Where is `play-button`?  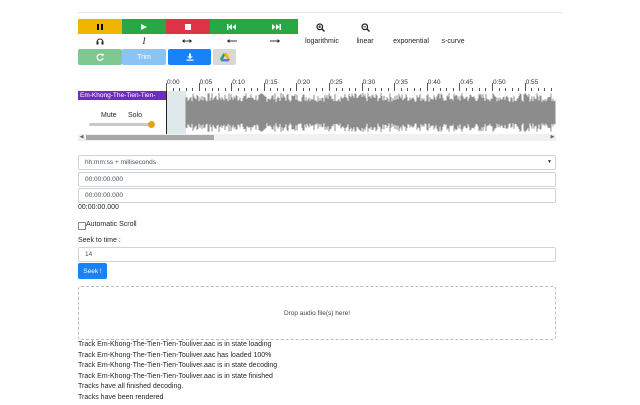
play-button is located at coordinates (144, 26).